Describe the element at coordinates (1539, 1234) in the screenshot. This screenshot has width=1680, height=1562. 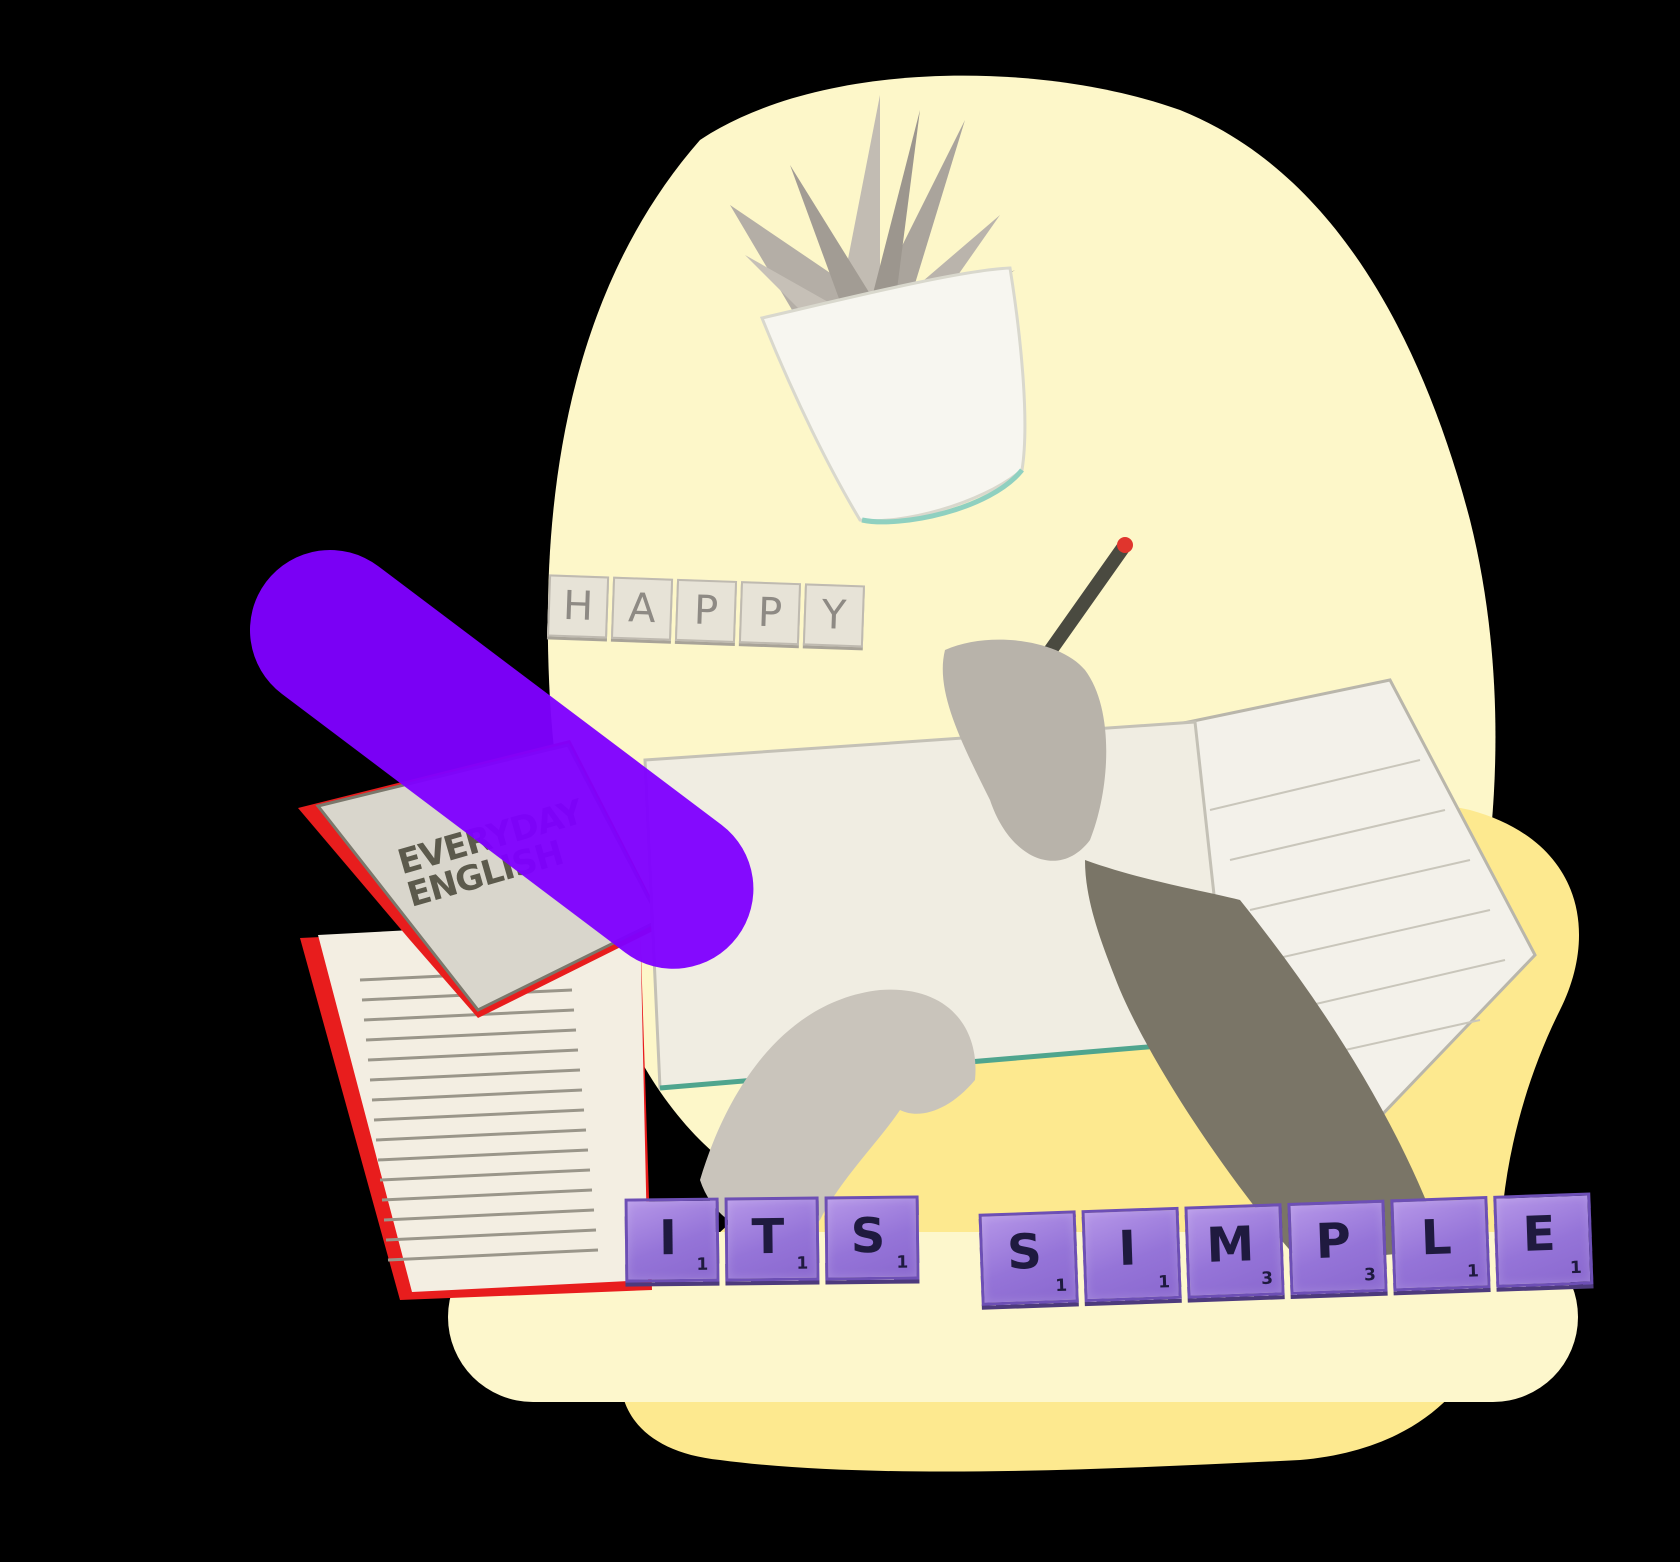
I see `tile-letter: E` at that location.